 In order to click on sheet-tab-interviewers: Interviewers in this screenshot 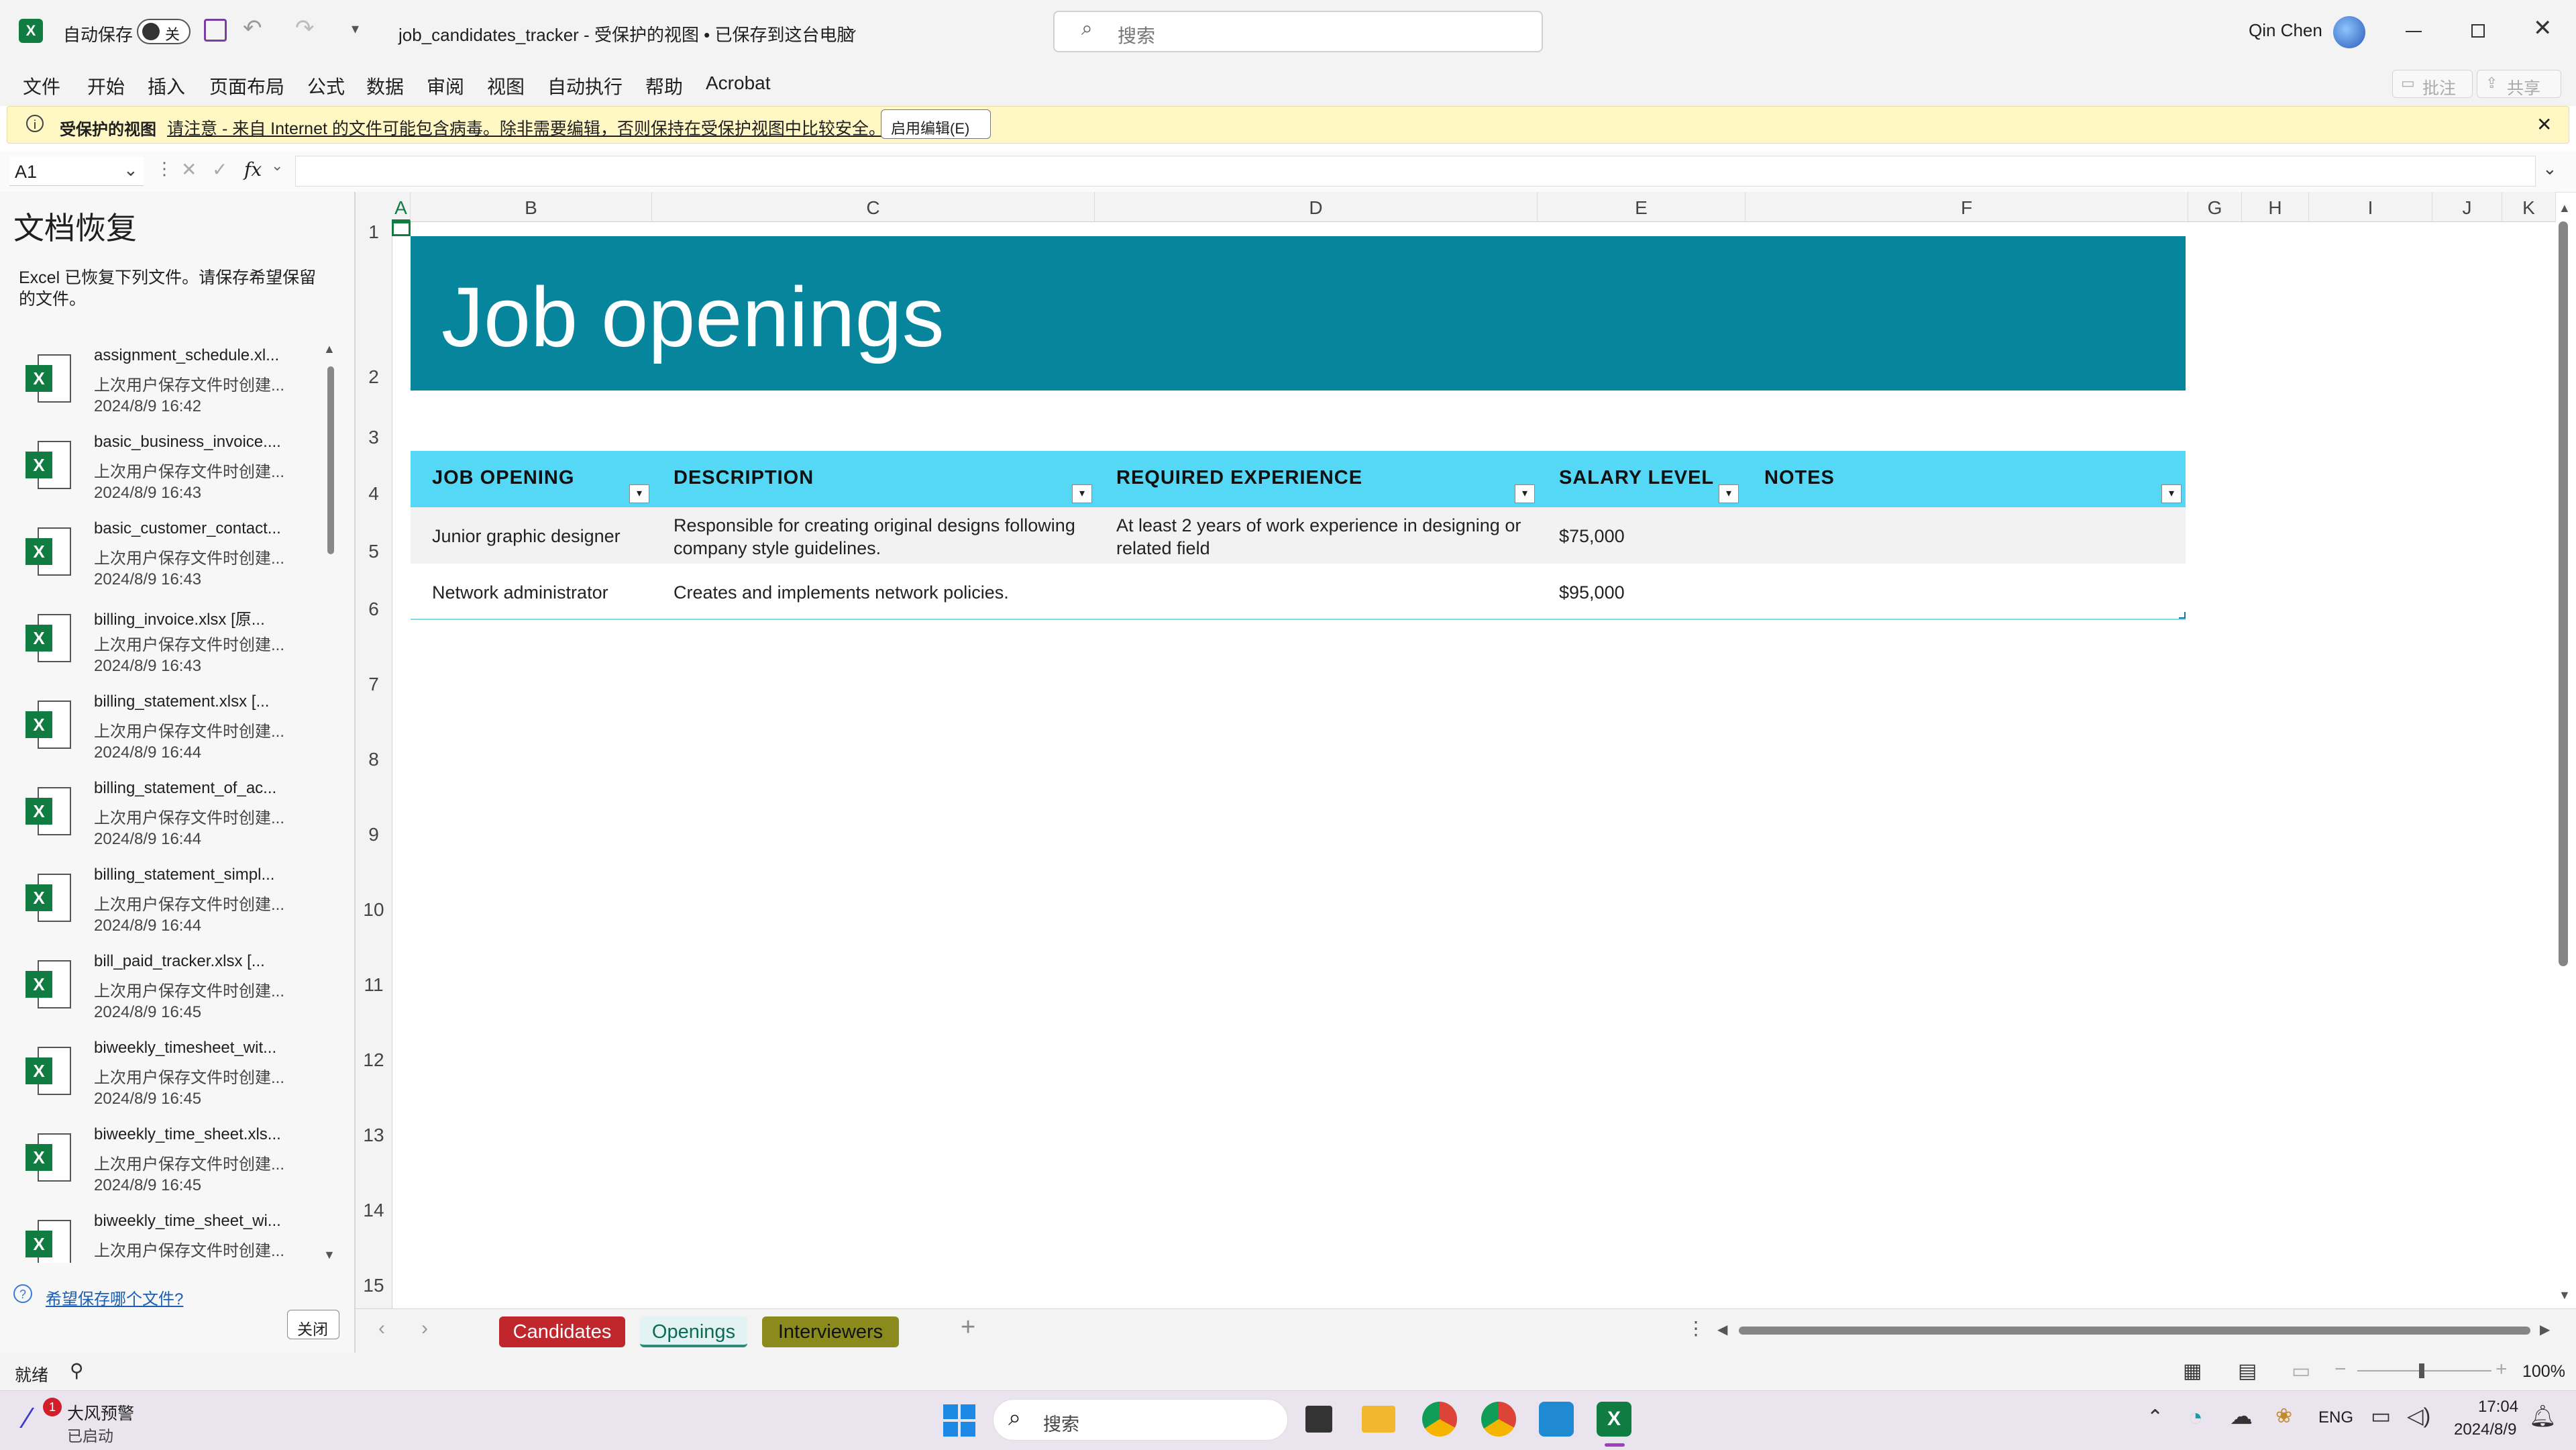, I will do `click(830, 1331)`.